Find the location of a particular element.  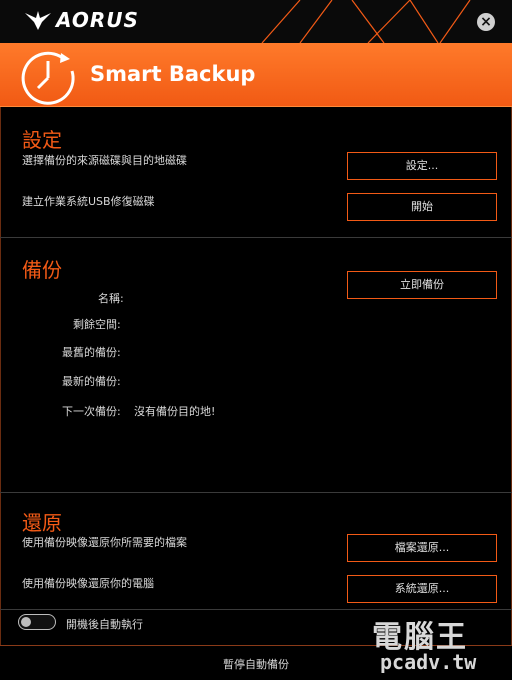

brand-name: AORUS is located at coordinates (97, 20).